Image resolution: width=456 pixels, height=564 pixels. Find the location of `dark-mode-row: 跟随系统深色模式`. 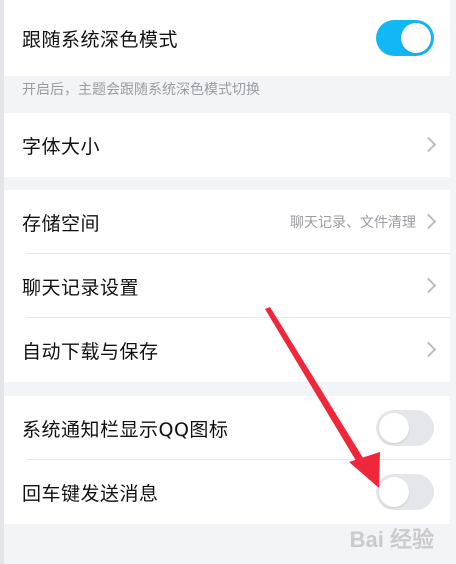

dark-mode-row: 跟随系统深色模式 is located at coordinates (227, 38).